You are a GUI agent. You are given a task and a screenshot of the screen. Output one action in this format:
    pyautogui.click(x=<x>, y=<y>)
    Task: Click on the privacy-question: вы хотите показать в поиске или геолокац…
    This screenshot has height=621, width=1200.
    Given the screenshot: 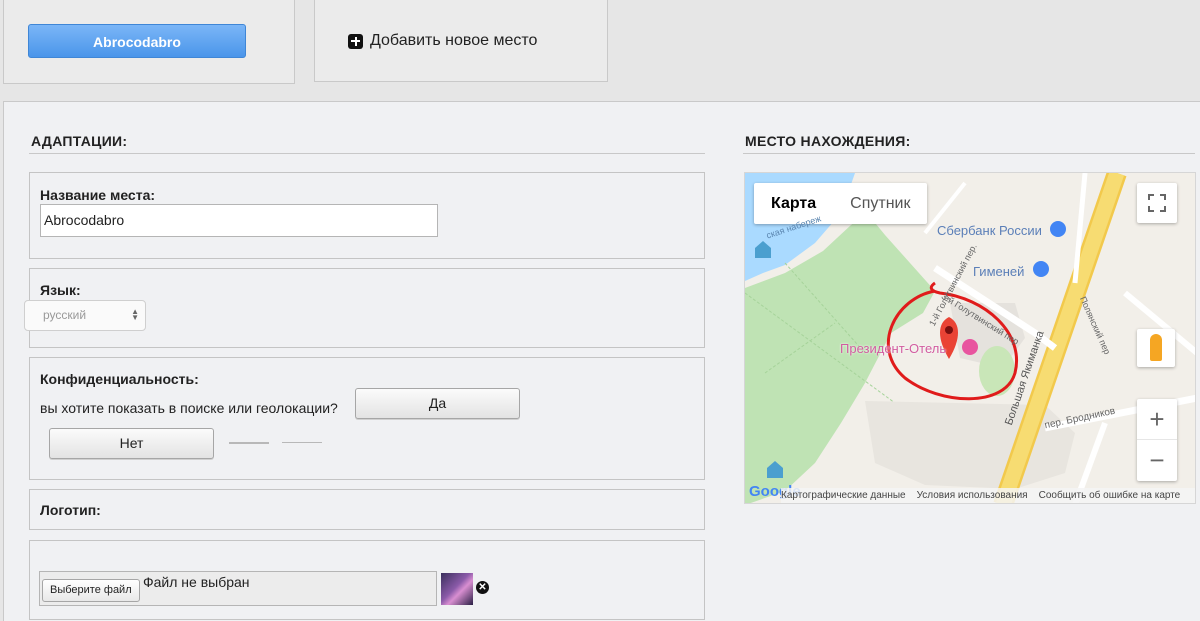 What is the action you would take?
    pyautogui.click(x=189, y=408)
    